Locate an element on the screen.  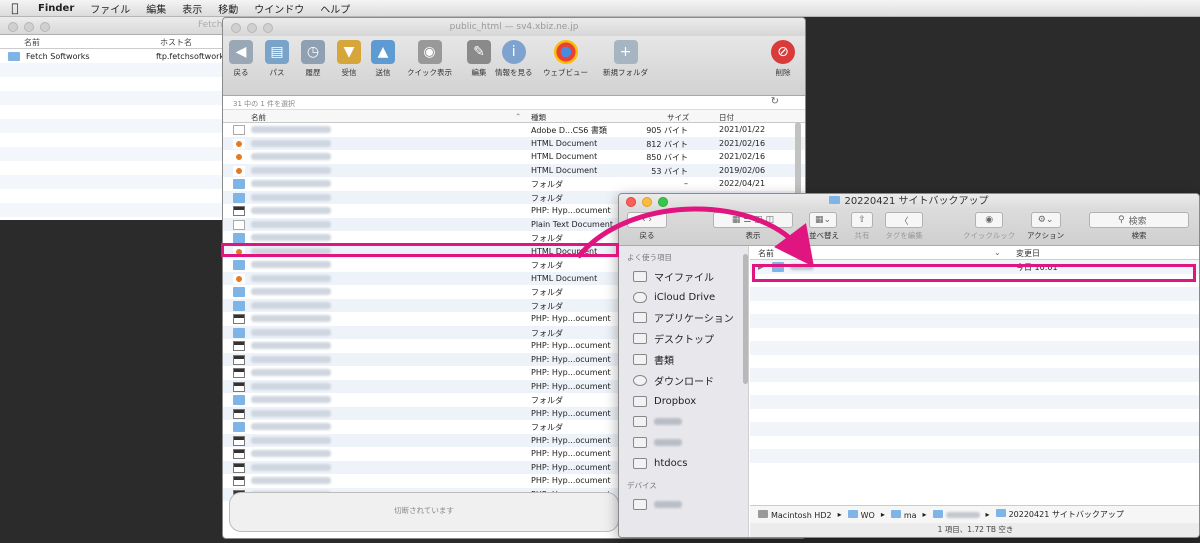
file-size: 812 バイト is located at coordinates (667, 144).